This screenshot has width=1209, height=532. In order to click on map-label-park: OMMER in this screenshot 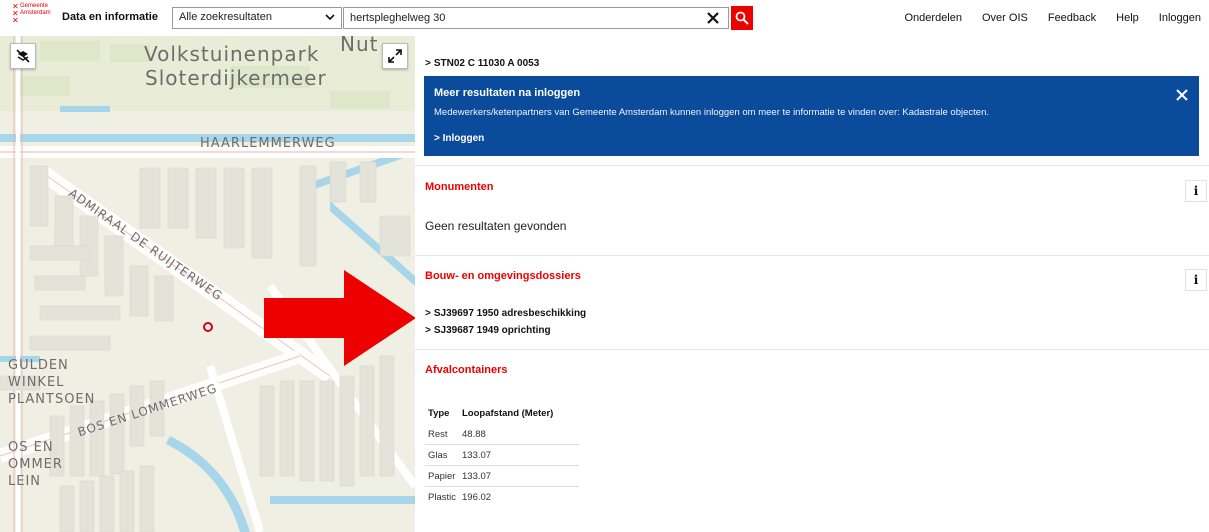, I will do `click(35, 464)`.